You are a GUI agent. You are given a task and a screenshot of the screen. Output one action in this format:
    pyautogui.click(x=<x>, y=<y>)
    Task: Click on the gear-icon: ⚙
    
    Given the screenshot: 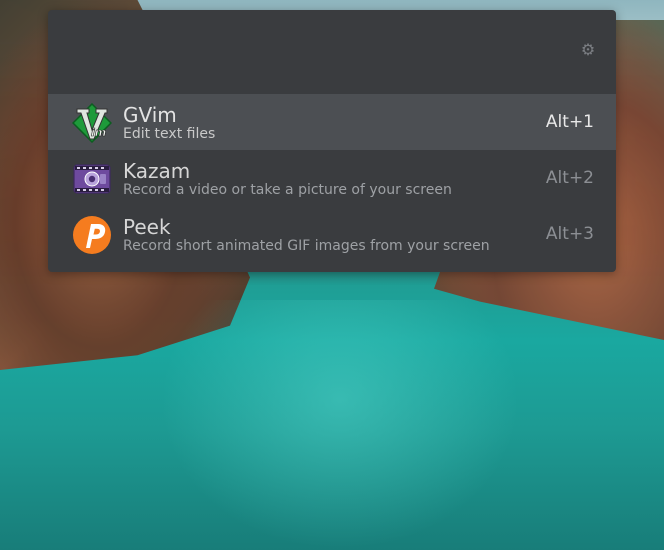 What is the action you would take?
    pyautogui.click(x=588, y=50)
    